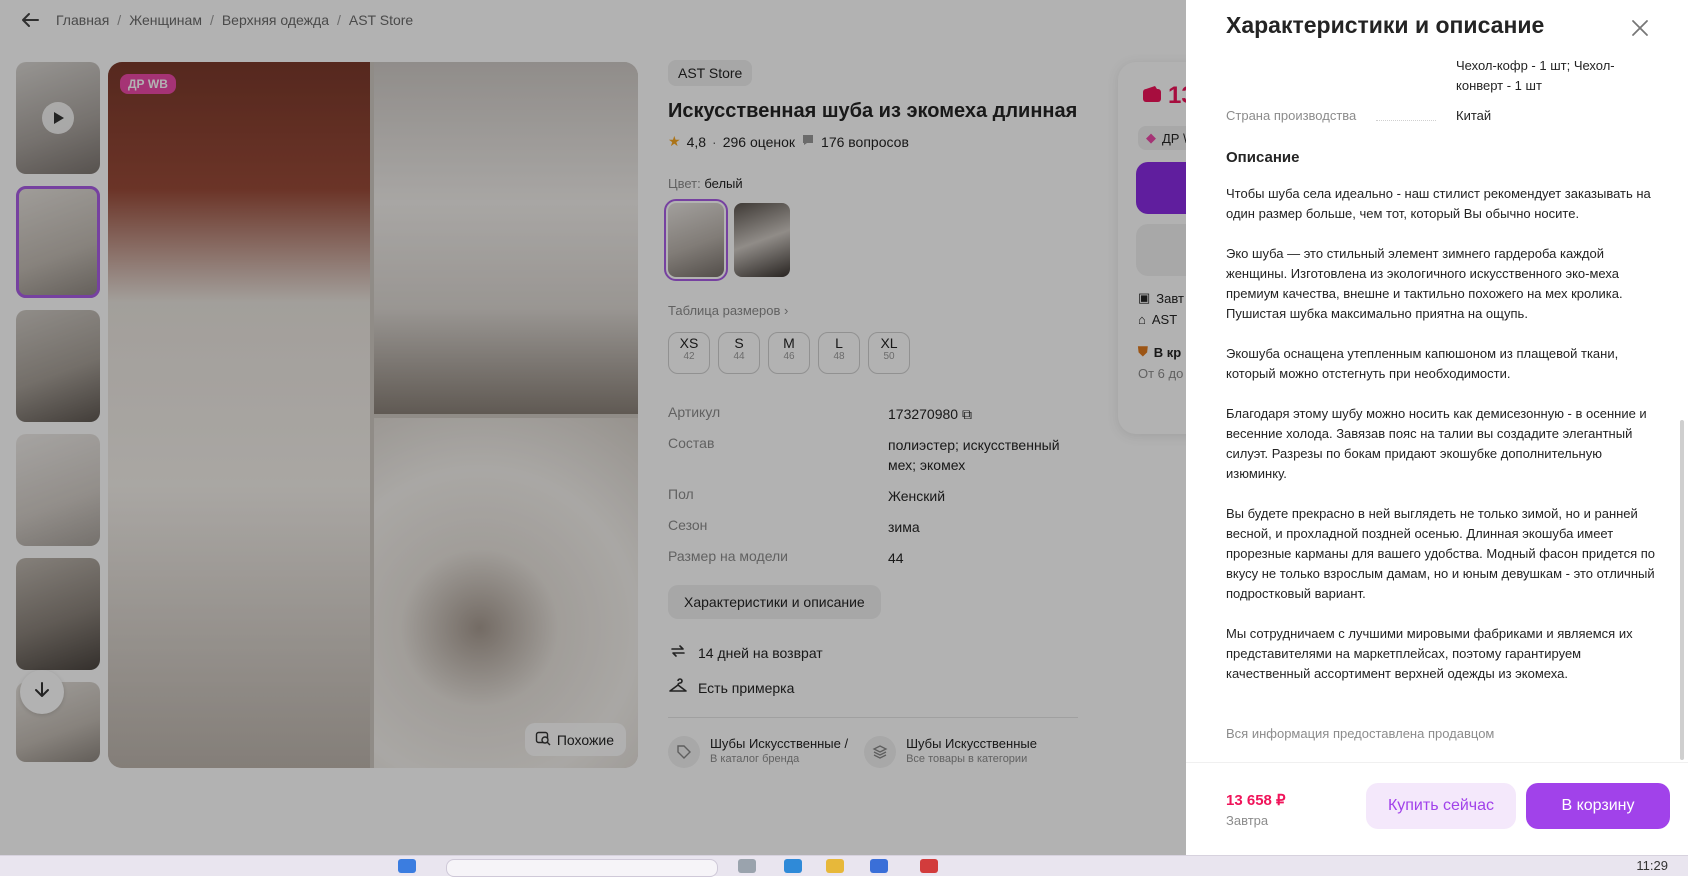 This screenshot has height=877, width=1688. I want to click on task-view-icon, so click(747, 866).